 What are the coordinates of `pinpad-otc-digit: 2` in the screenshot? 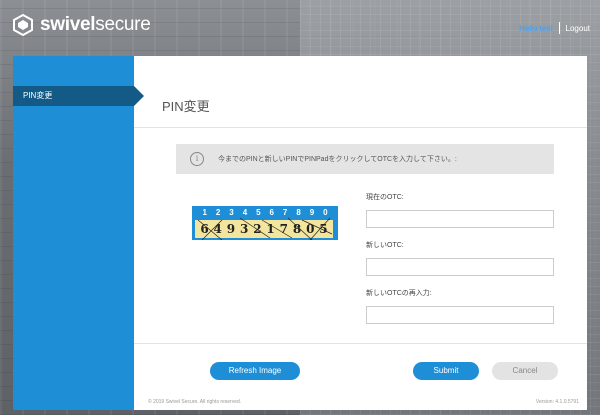 It's located at (257, 229).